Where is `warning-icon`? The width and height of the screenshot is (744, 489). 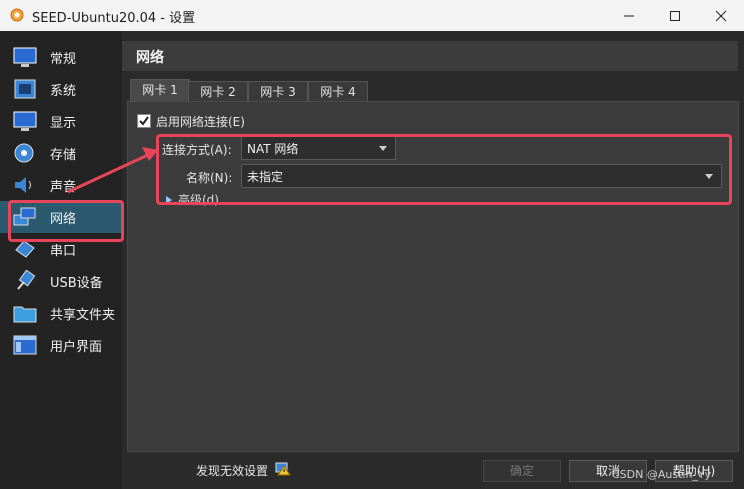
warning-icon is located at coordinates (283, 468).